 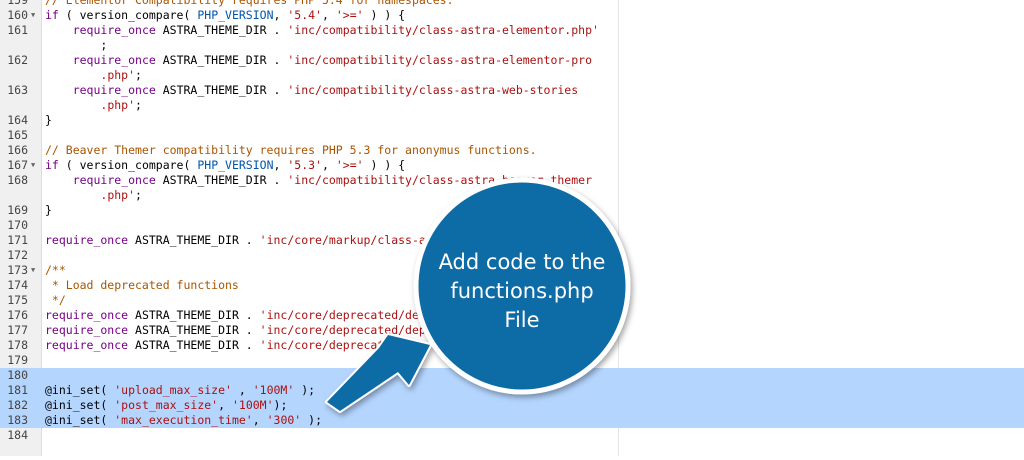 What do you see at coordinates (522, 320) in the screenshot?
I see `callout-line-3: File` at bounding box center [522, 320].